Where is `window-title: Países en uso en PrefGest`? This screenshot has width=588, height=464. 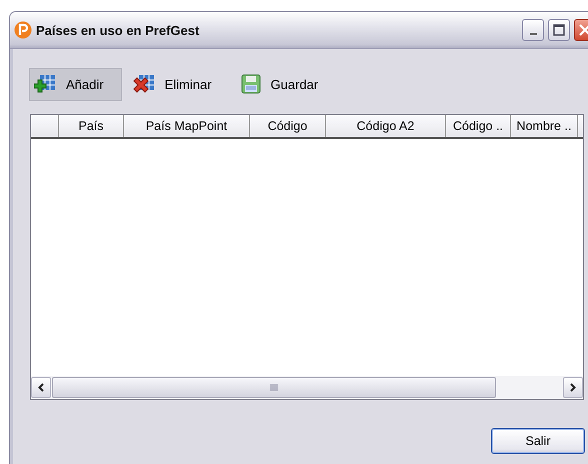
window-title: Países en uso en PrefGest is located at coordinates (118, 30).